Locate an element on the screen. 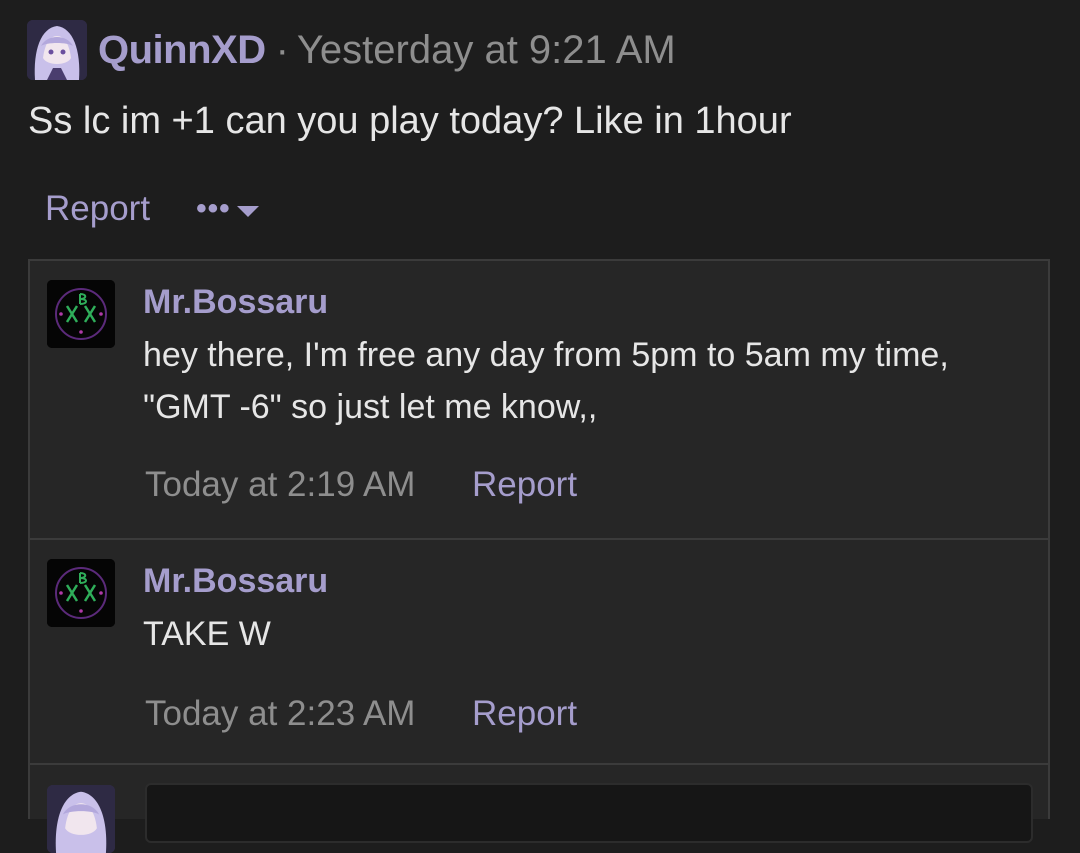  more-options-button: ••• is located at coordinates (227, 209).